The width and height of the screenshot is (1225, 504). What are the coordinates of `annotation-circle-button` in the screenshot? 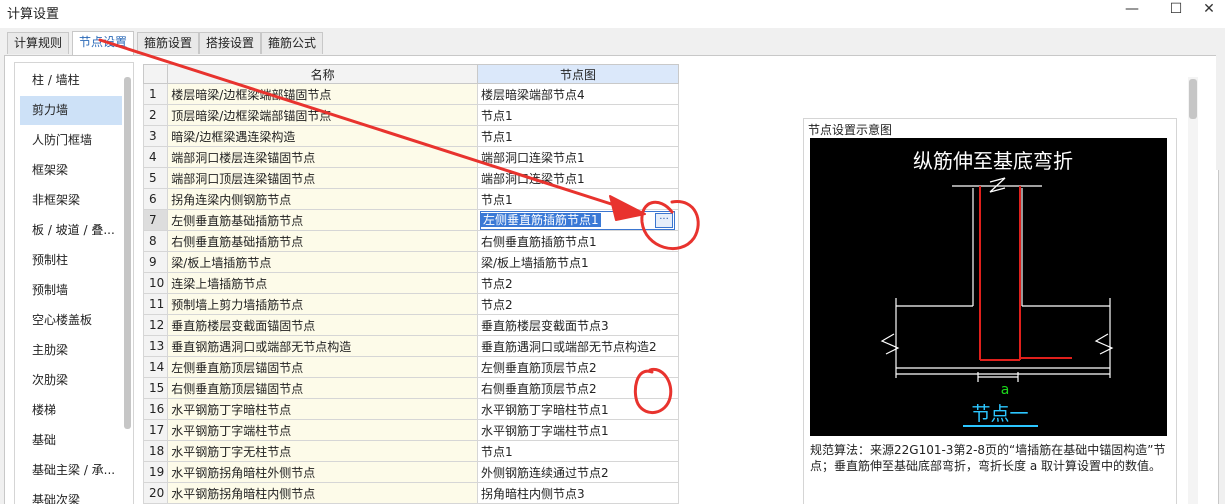 It's located at (670, 225).